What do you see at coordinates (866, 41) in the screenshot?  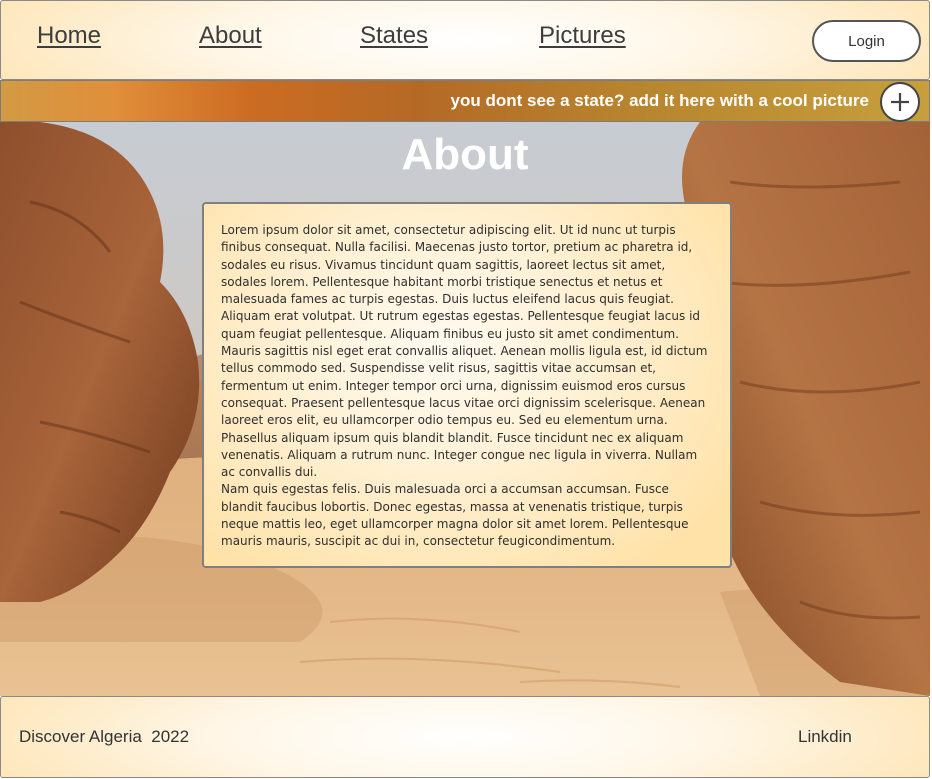 I see `login-button: Login` at bounding box center [866, 41].